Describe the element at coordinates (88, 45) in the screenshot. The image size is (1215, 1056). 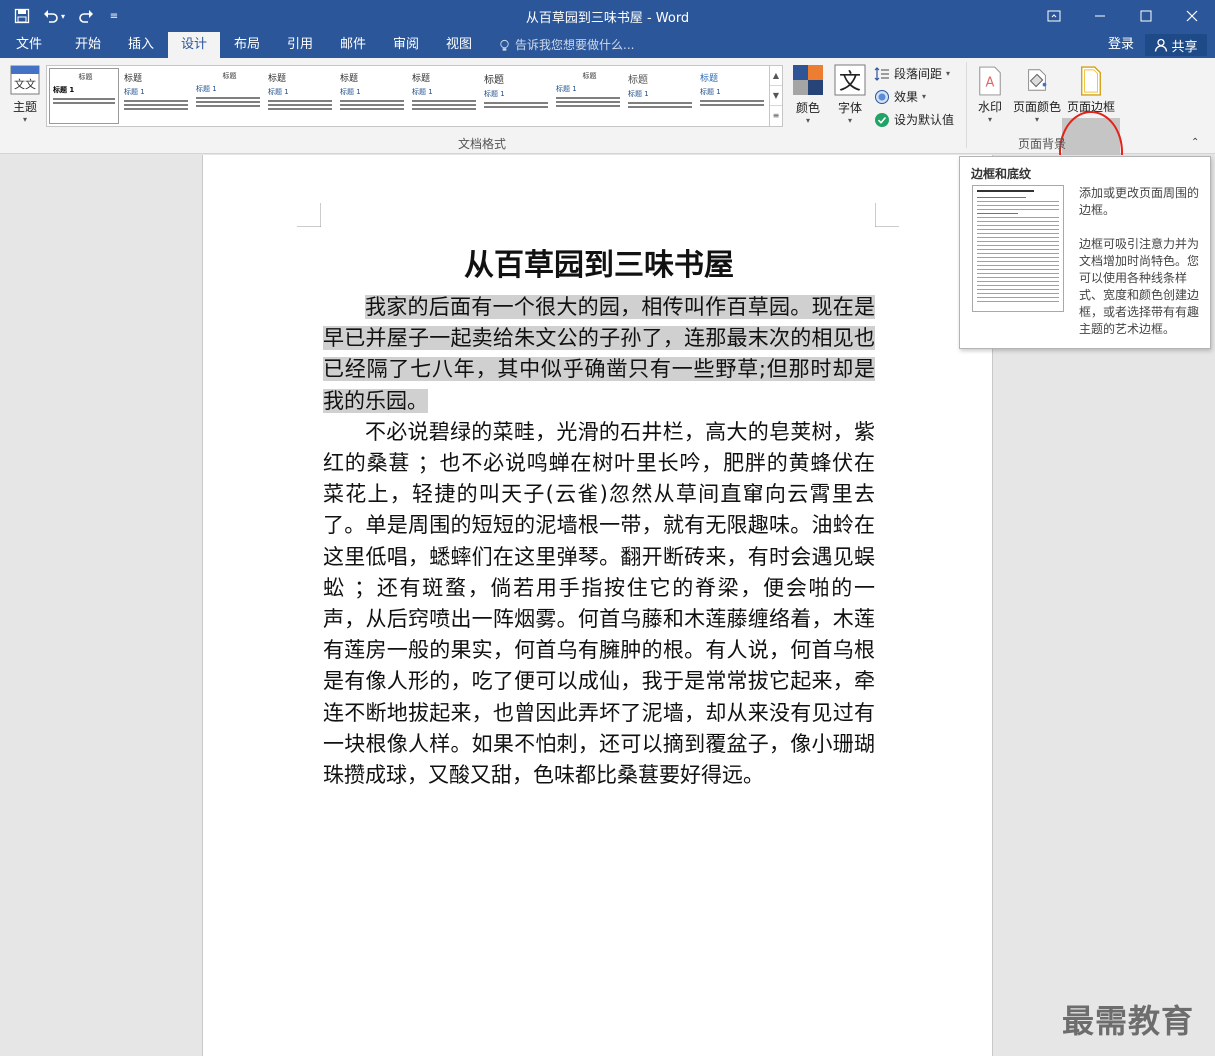
I see `tab-home: 开始` at that location.